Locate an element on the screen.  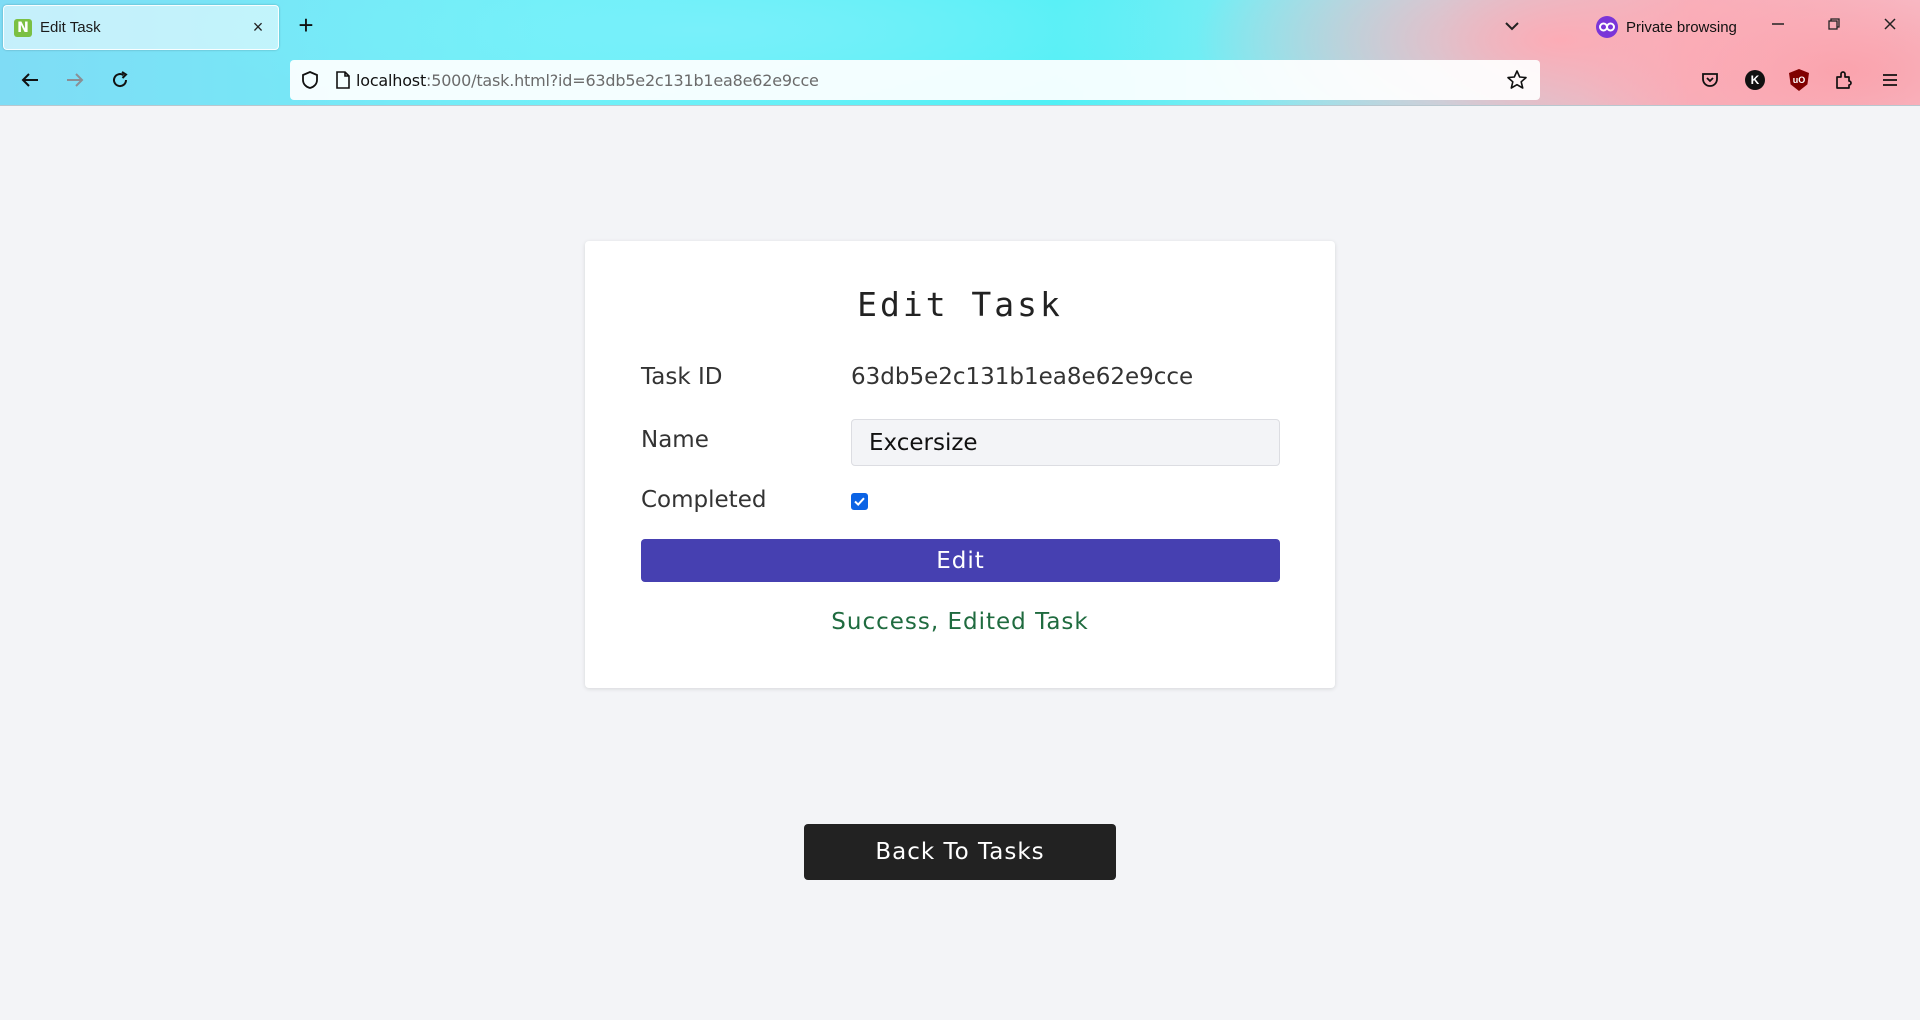
ublock-badge: uO is located at coordinates (1799, 80).